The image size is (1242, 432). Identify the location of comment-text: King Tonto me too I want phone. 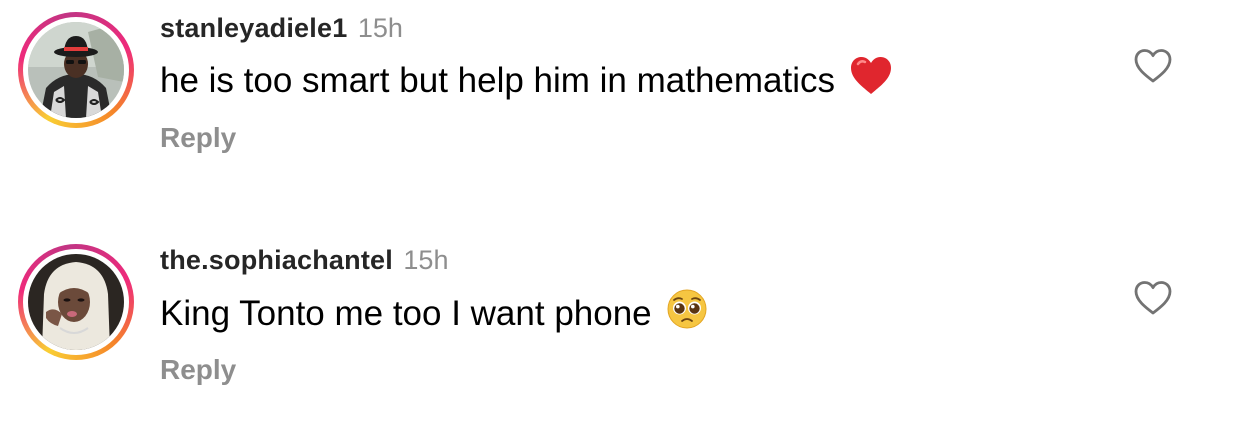
(434, 313).